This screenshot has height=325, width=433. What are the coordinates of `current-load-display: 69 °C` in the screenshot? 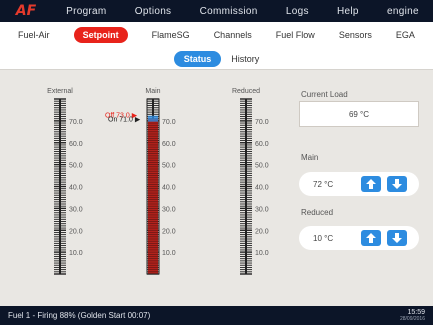 It's located at (359, 114).